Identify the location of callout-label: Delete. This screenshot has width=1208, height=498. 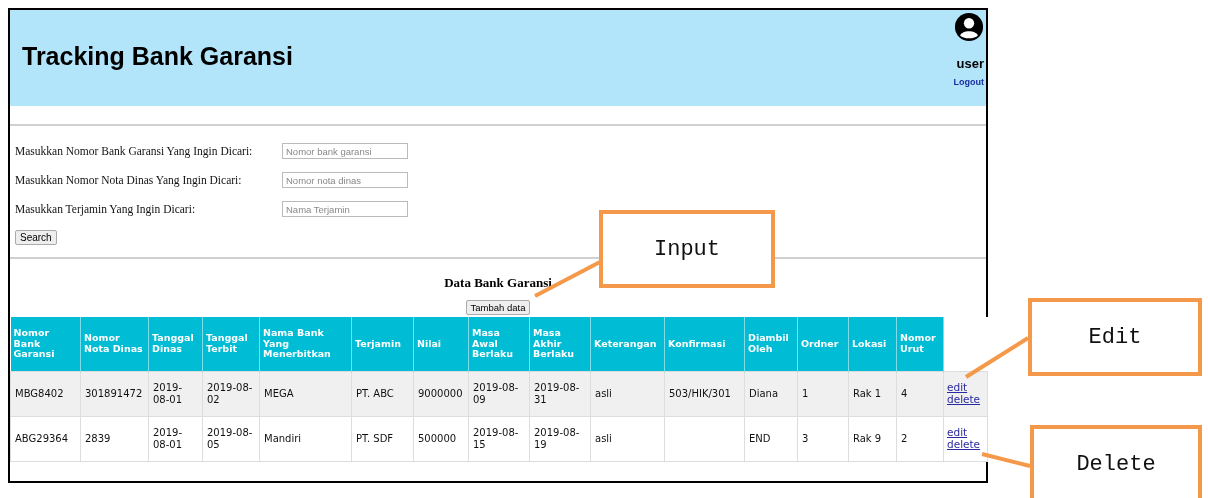
(1116, 461).